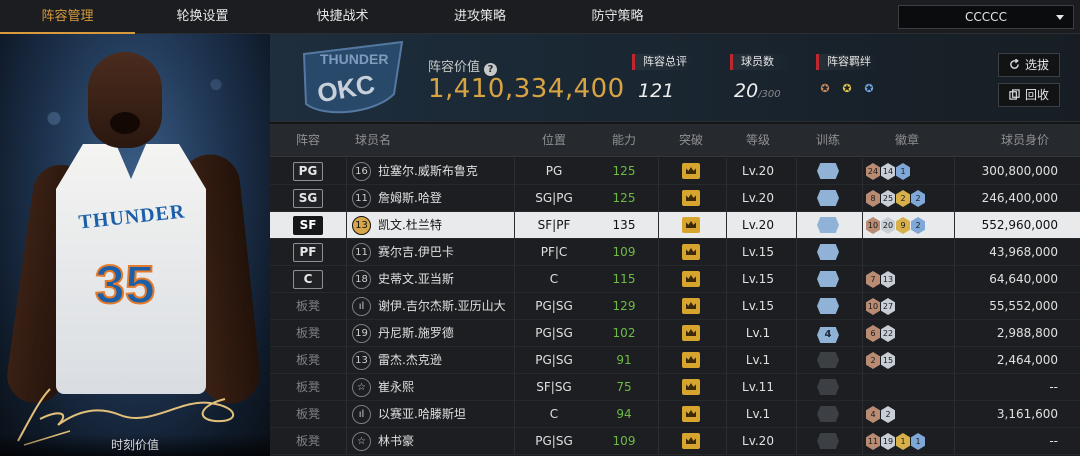 The width and height of the screenshot is (1080, 456). Describe the element at coordinates (342, 17) in the screenshot. I see `tab-quick-tactics: 快捷战术` at that location.